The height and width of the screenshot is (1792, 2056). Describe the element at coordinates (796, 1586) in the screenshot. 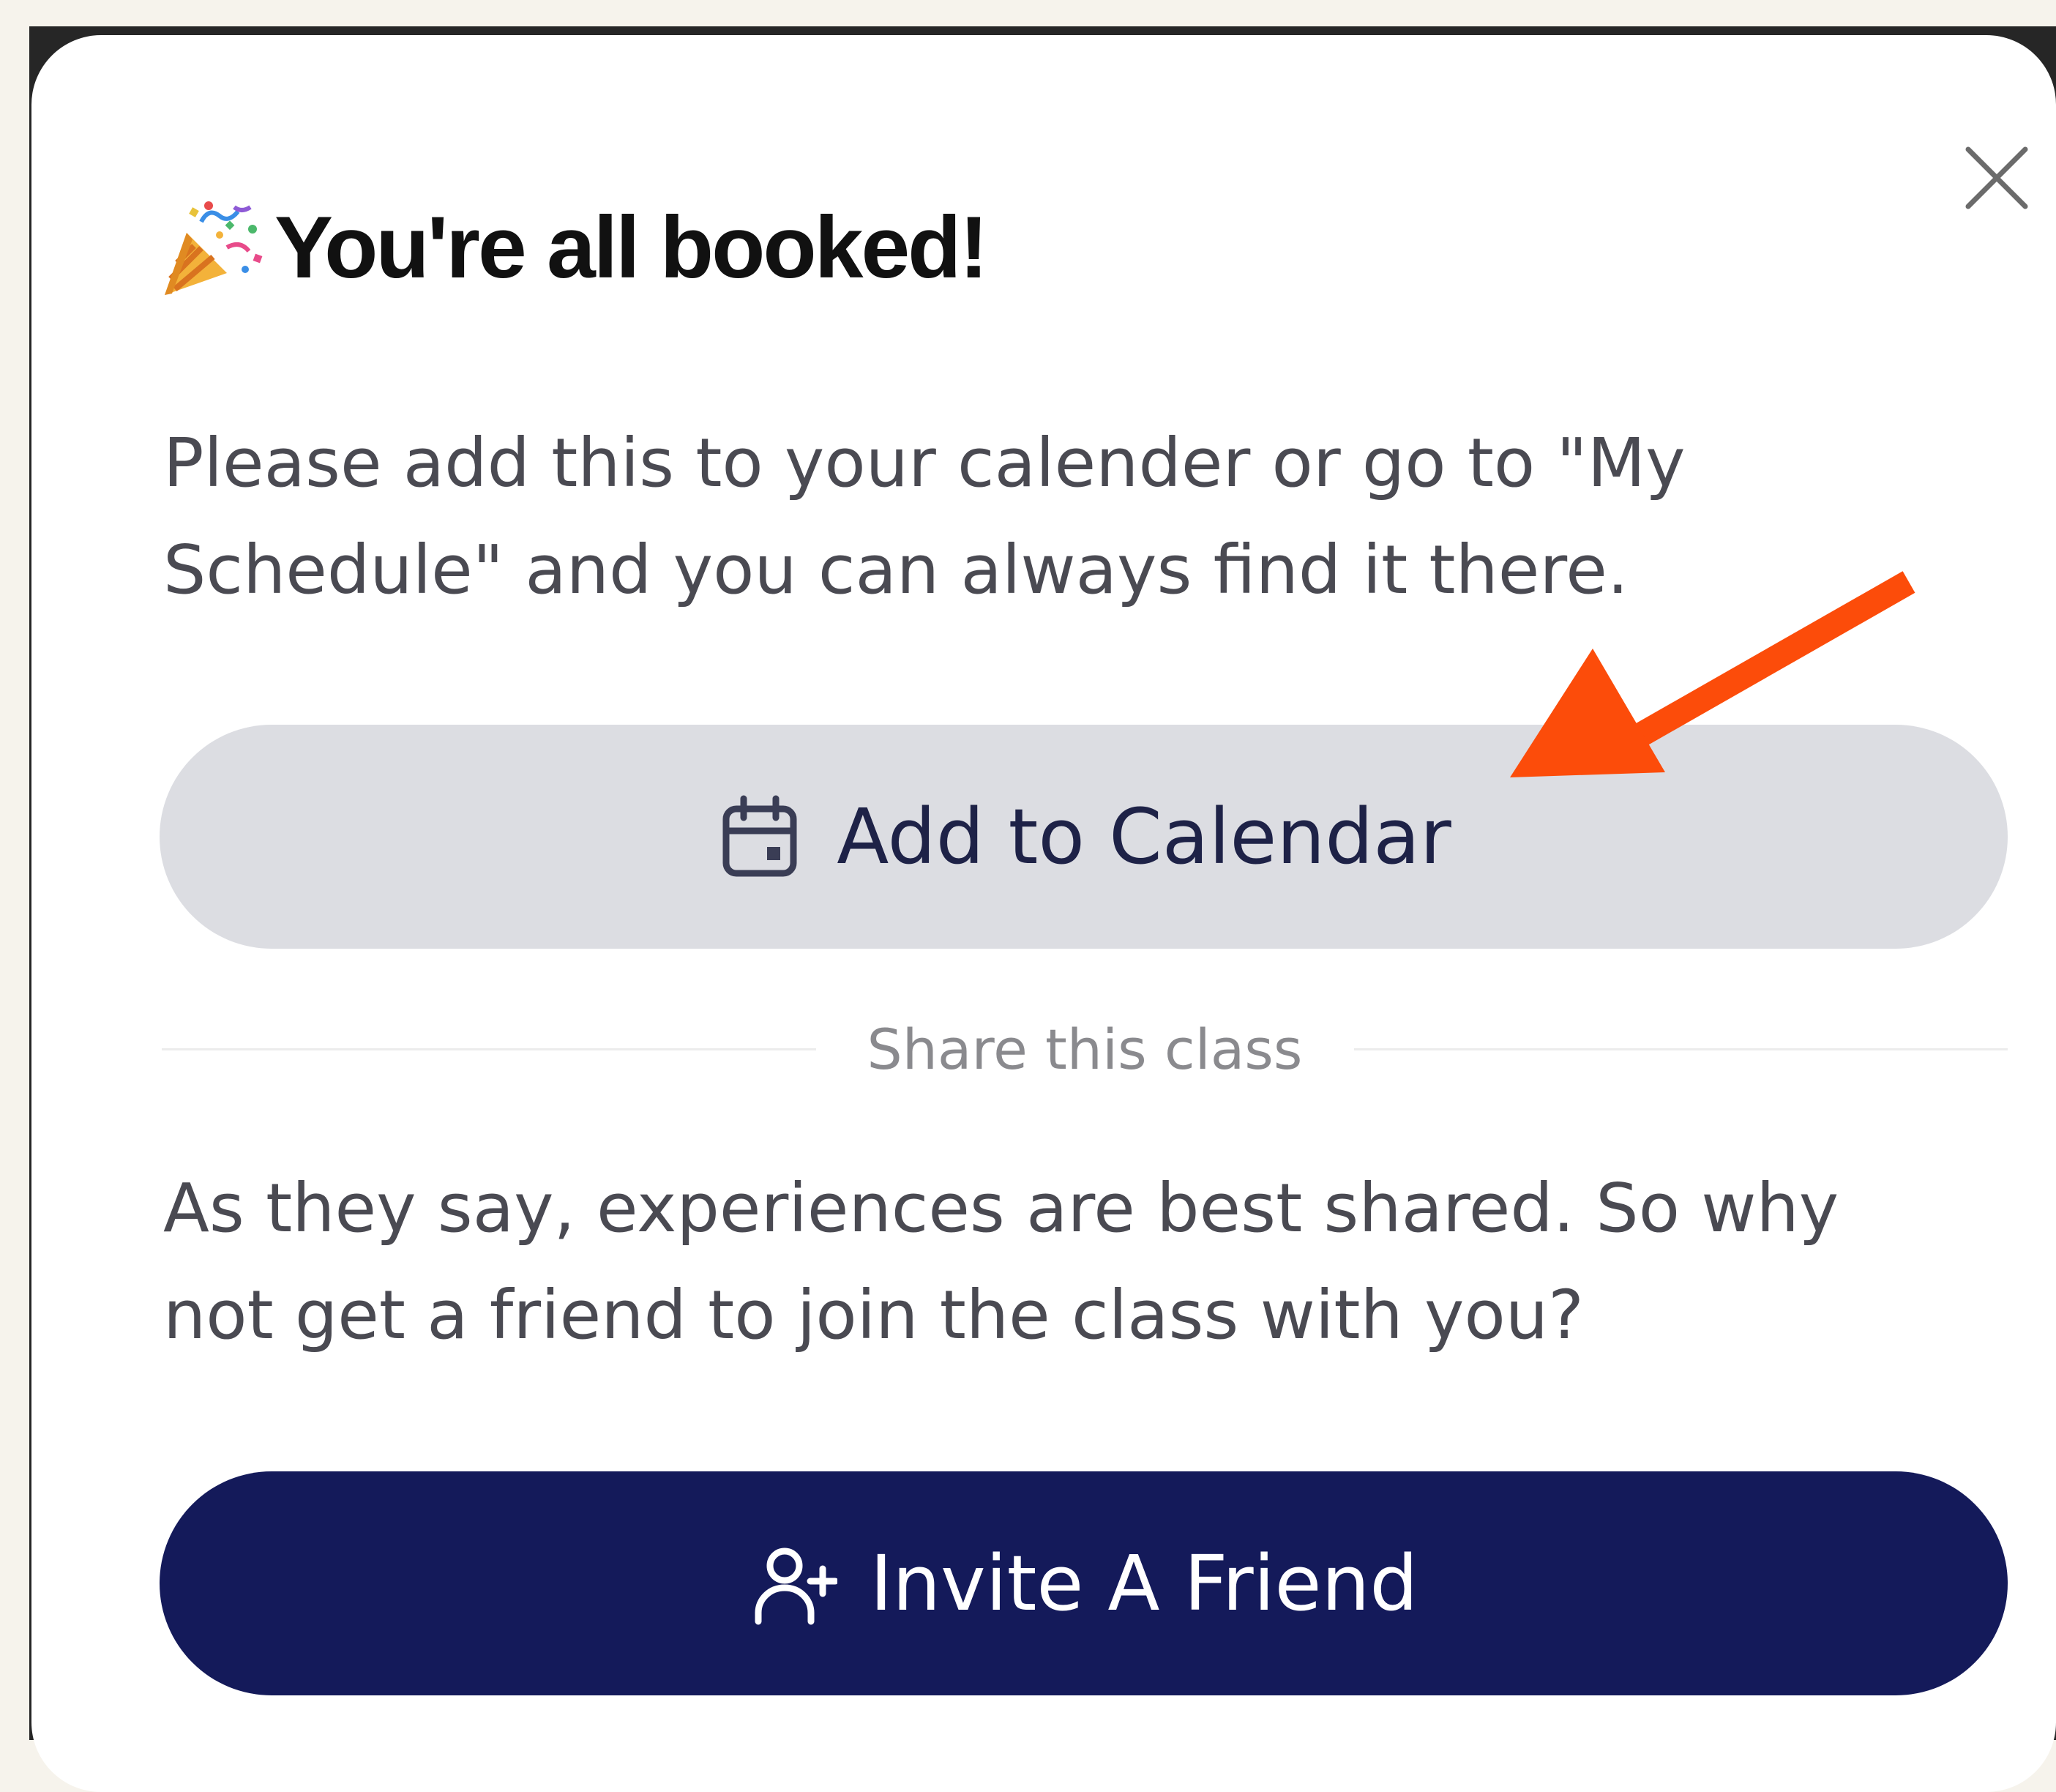

I see `user-plus-icon` at that location.